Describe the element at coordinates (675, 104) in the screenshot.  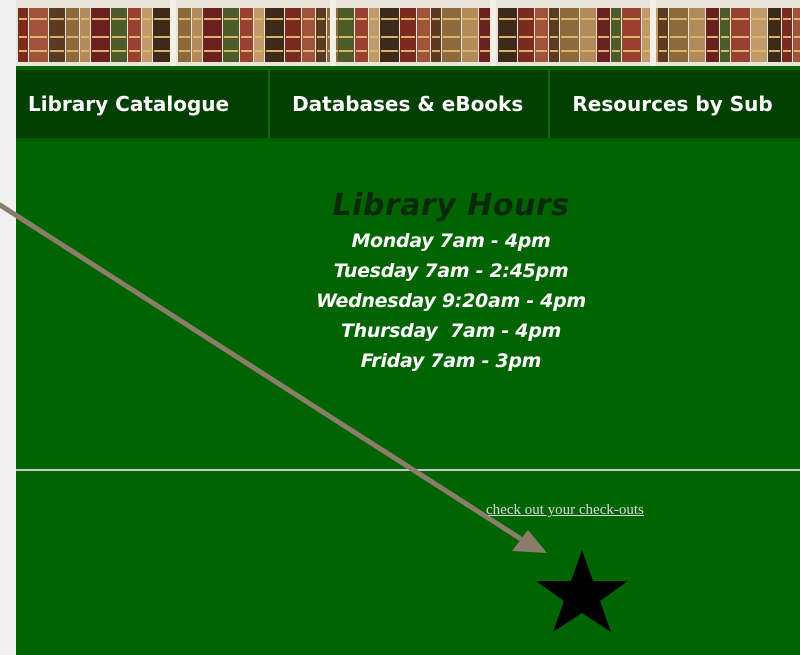
I see `nav-resources-by-subject: Resources by Sub` at that location.